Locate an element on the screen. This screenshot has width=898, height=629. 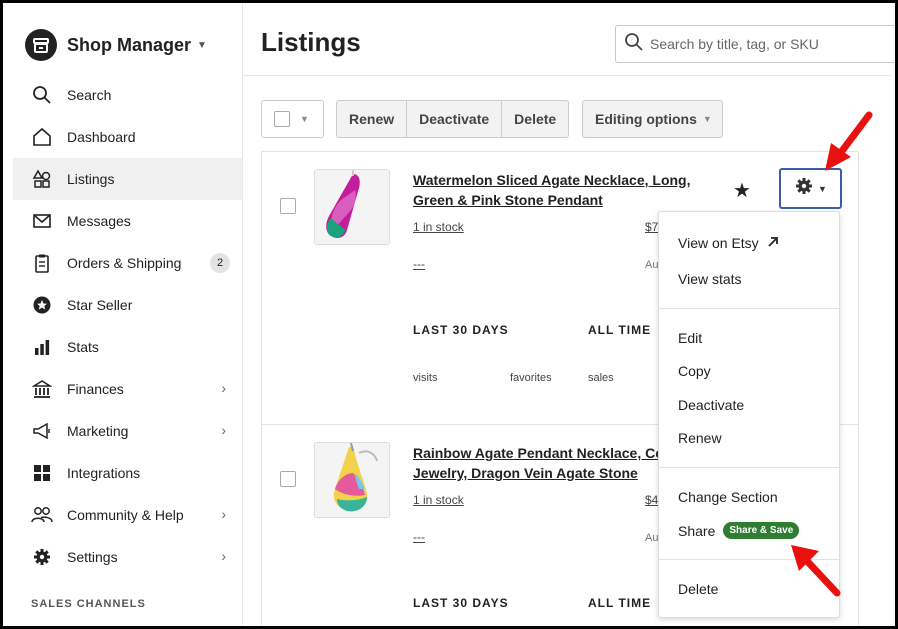
sidebar-item-messages: Messages is located at coordinates (127, 221).